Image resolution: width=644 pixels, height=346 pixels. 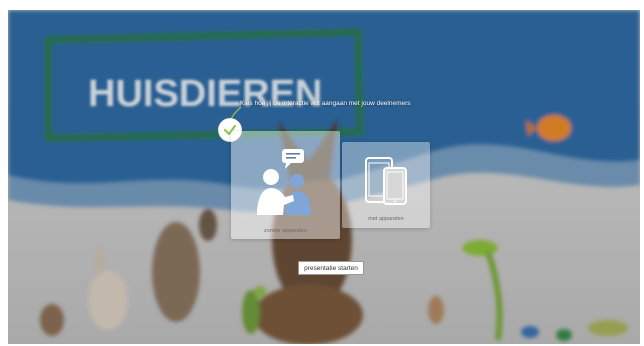 What do you see at coordinates (331, 268) in the screenshot?
I see `start-presentation-button: presentatie starten` at bounding box center [331, 268].